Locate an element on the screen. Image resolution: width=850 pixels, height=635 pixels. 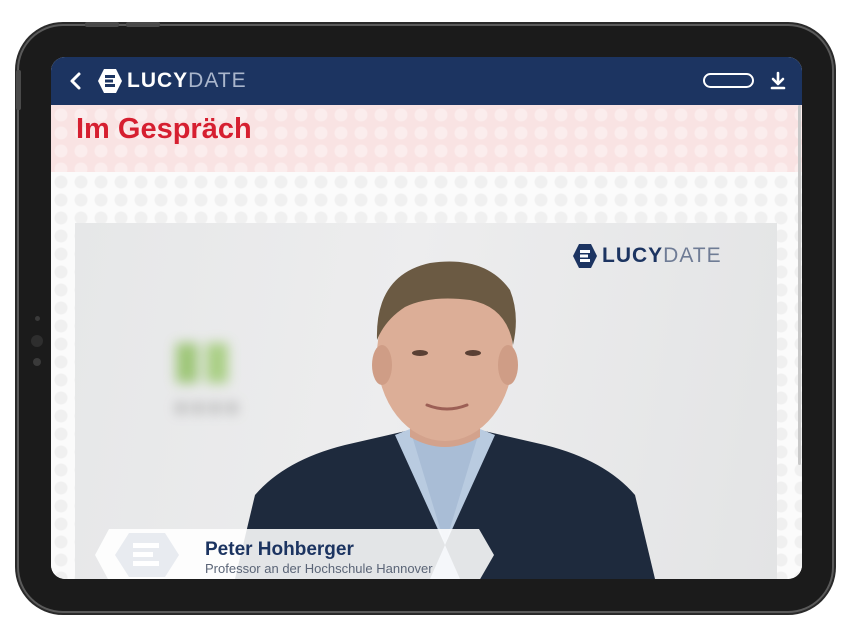
app-logo: LUCYDATE is located at coordinates (172, 81).